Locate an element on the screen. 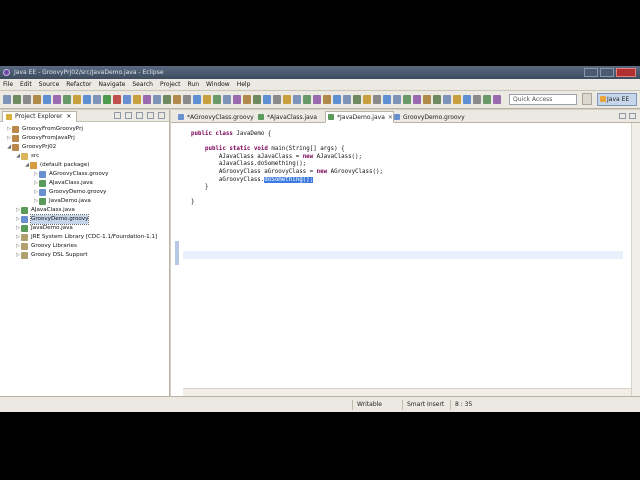 The width and height of the screenshot is (640, 480). menu-refactor: Refactor is located at coordinates (78, 84).